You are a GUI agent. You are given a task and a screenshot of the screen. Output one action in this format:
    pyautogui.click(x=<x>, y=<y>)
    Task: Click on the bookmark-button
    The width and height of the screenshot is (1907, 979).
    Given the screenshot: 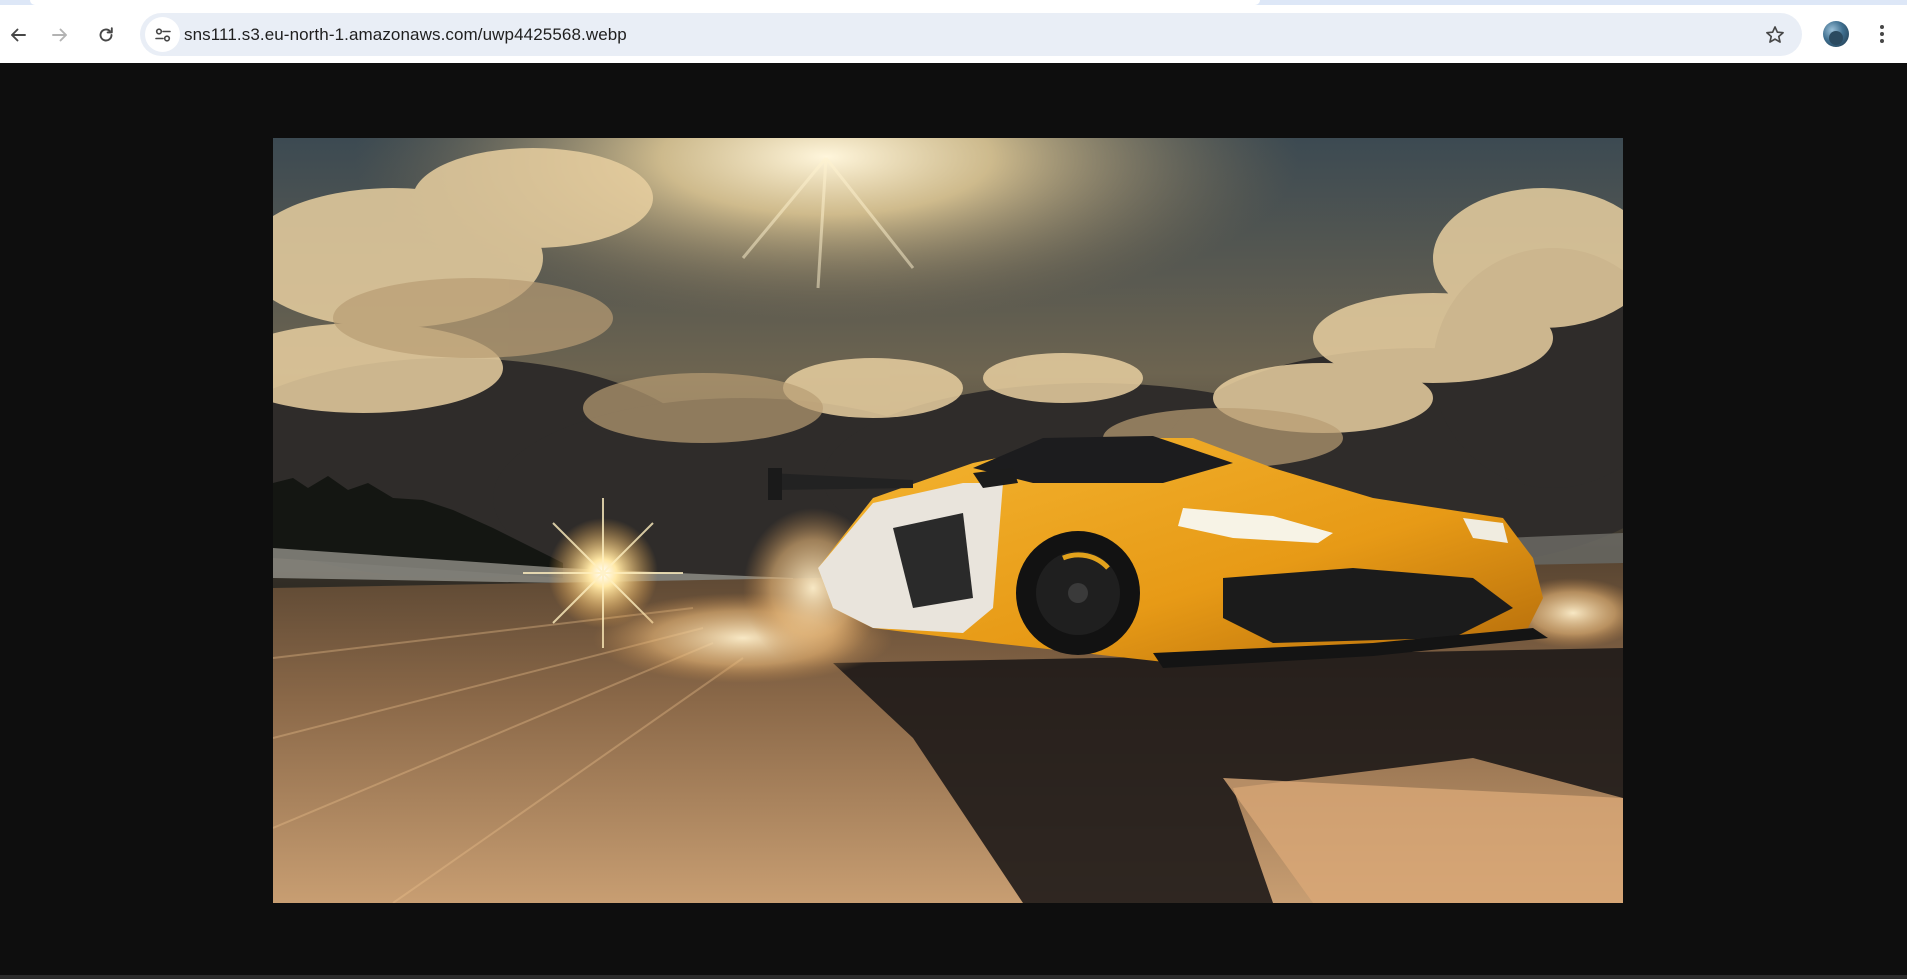 What is the action you would take?
    pyautogui.click(x=1774, y=34)
    